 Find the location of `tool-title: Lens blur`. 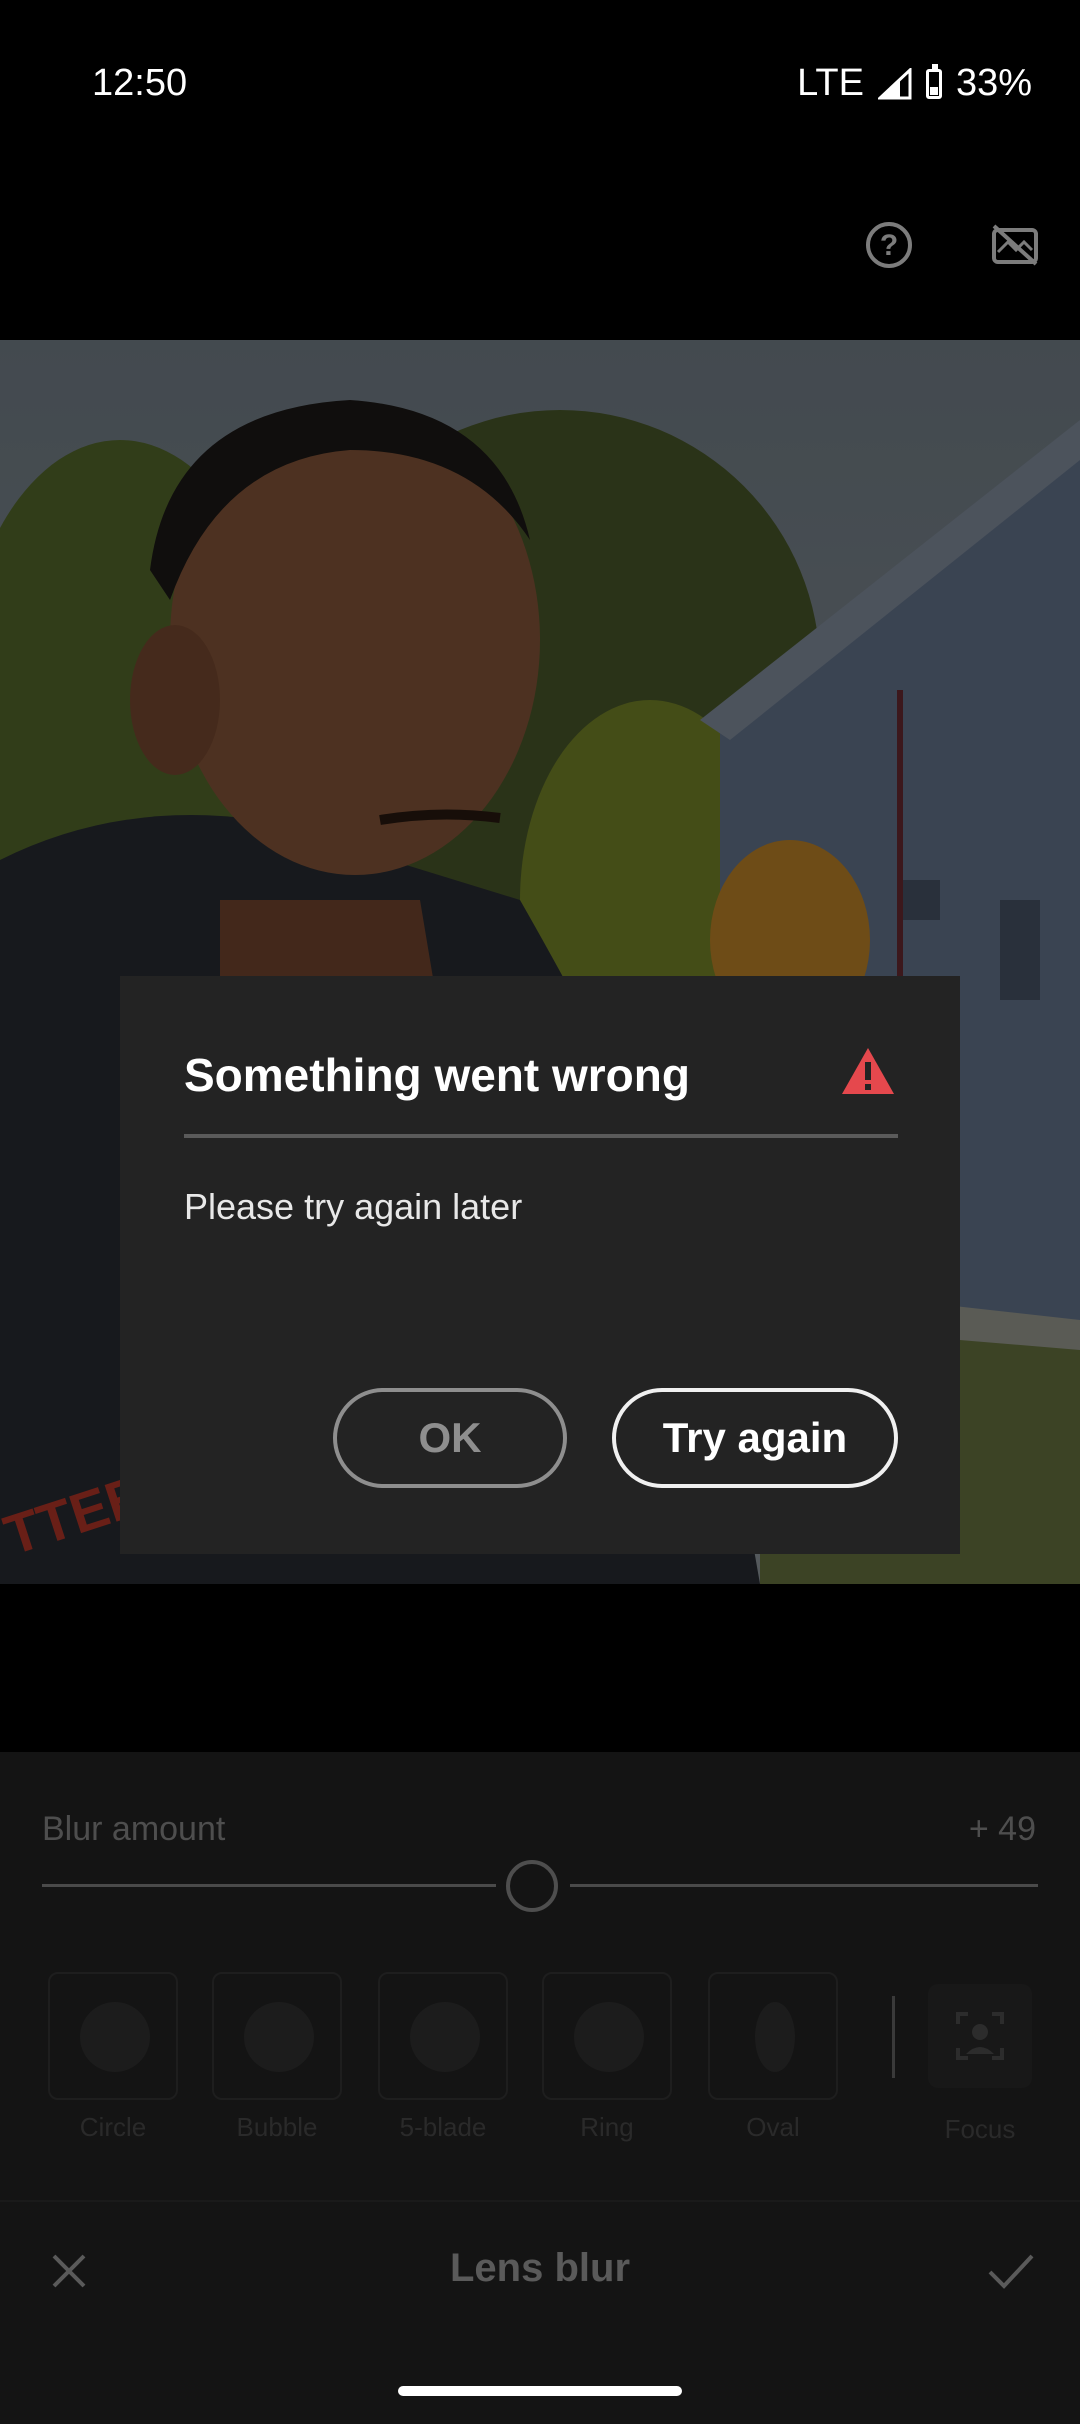

tool-title: Lens blur is located at coordinates (540, 2268).